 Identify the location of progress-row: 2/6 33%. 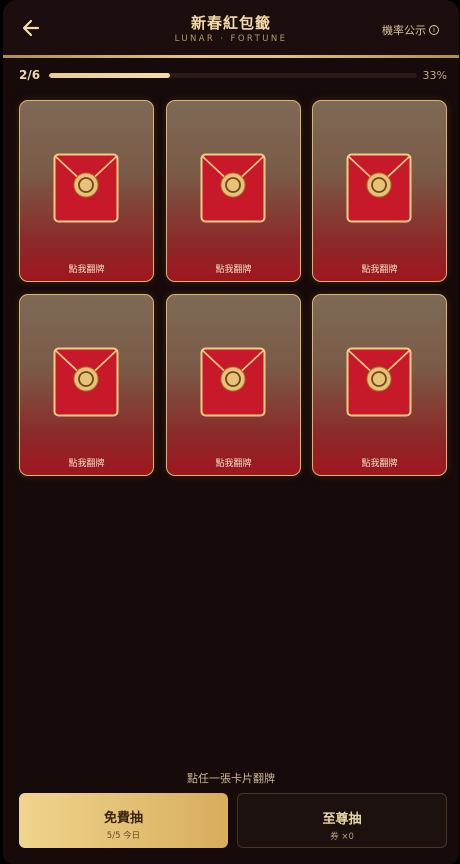
(233, 76).